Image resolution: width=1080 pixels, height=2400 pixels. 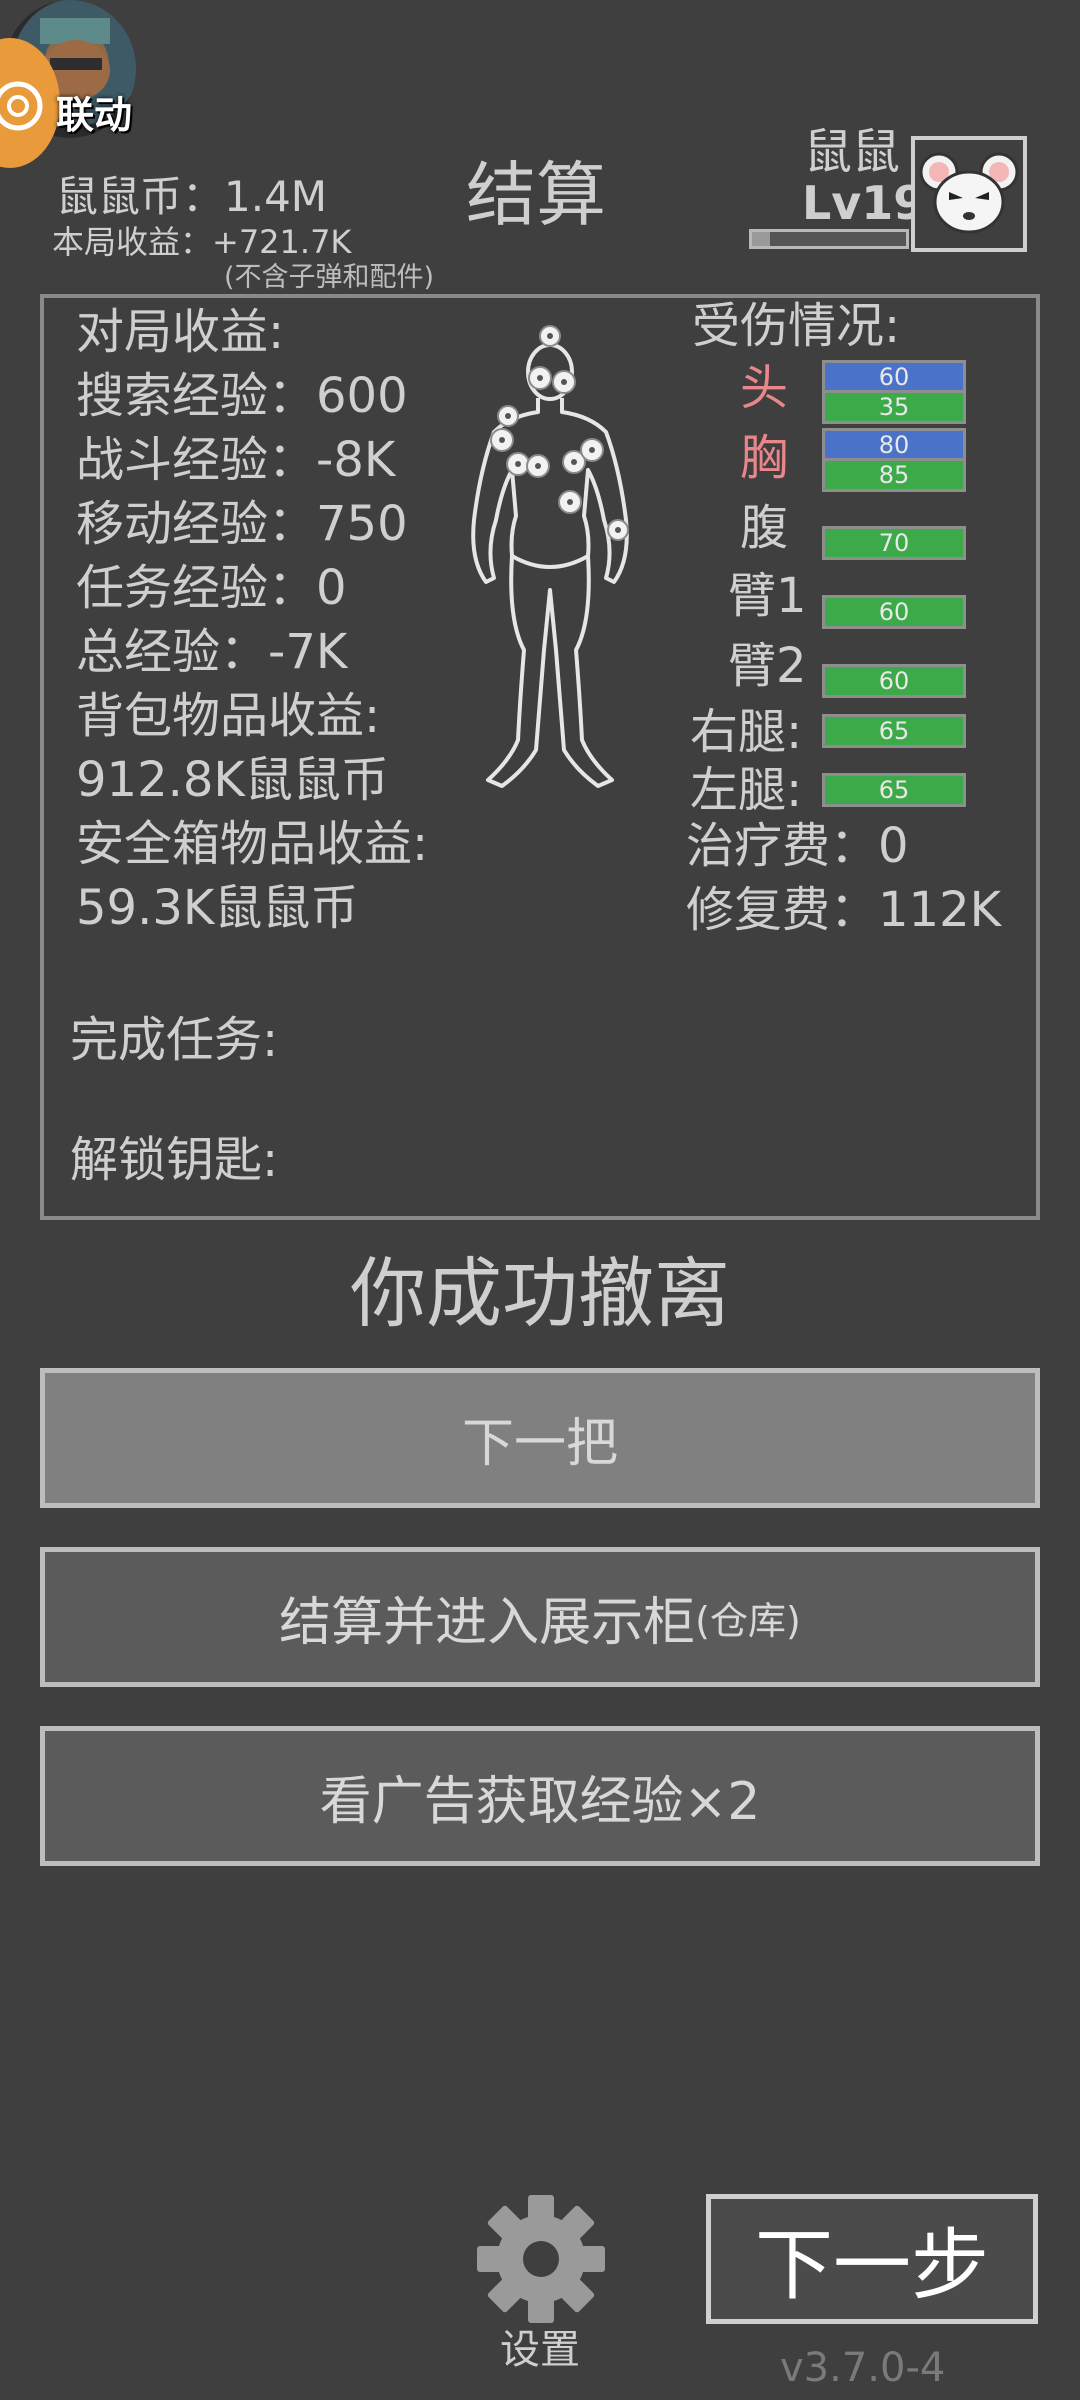 What do you see at coordinates (894, 445) in the screenshot?
I see `chest-armor-bar: 80` at bounding box center [894, 445].